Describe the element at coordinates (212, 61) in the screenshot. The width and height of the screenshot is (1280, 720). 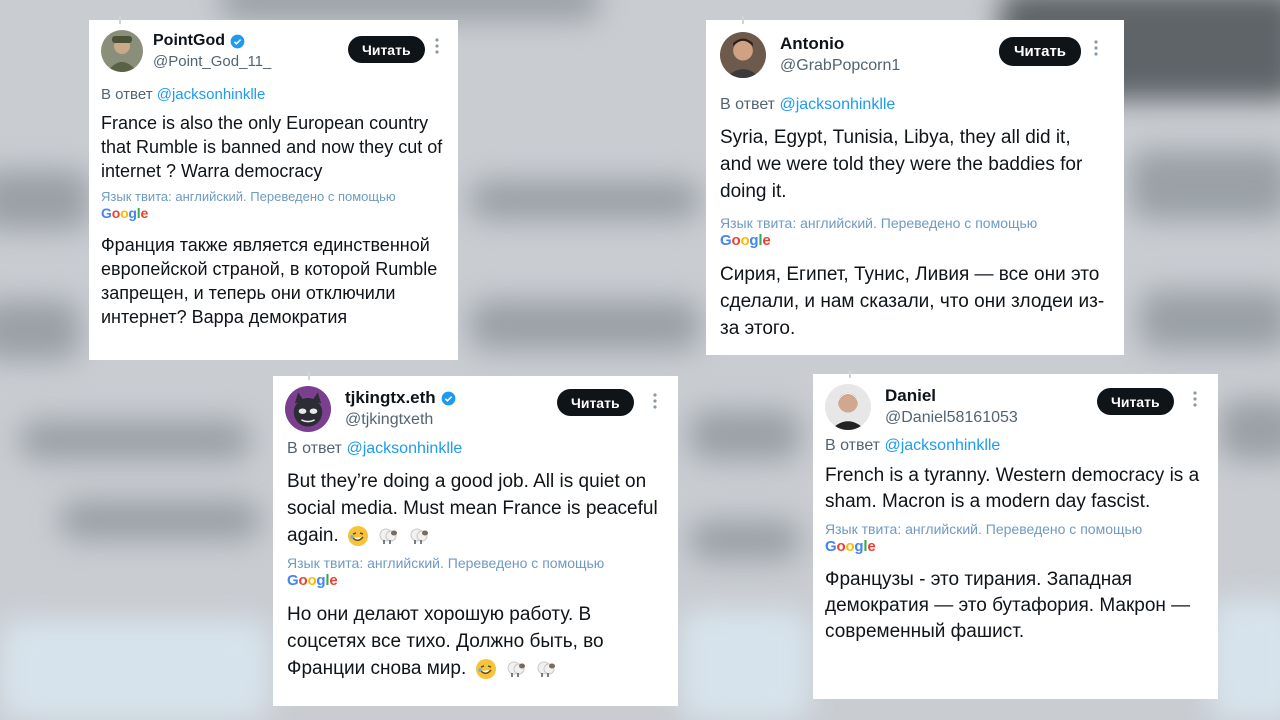
I see `author-handle: @Point_God_11_` at that location.